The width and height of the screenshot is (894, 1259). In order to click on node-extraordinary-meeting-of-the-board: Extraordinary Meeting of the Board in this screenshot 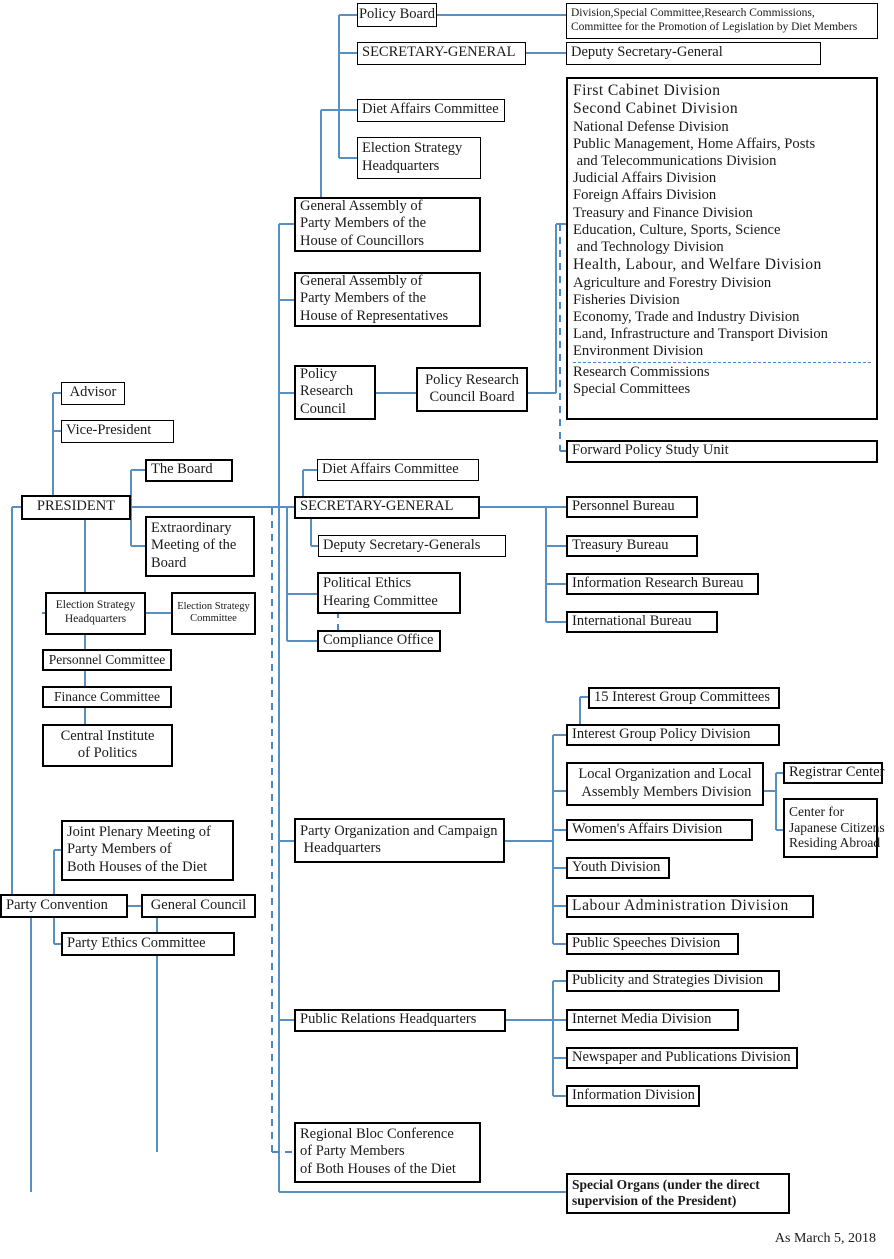, I will do `click(200, 546)`.